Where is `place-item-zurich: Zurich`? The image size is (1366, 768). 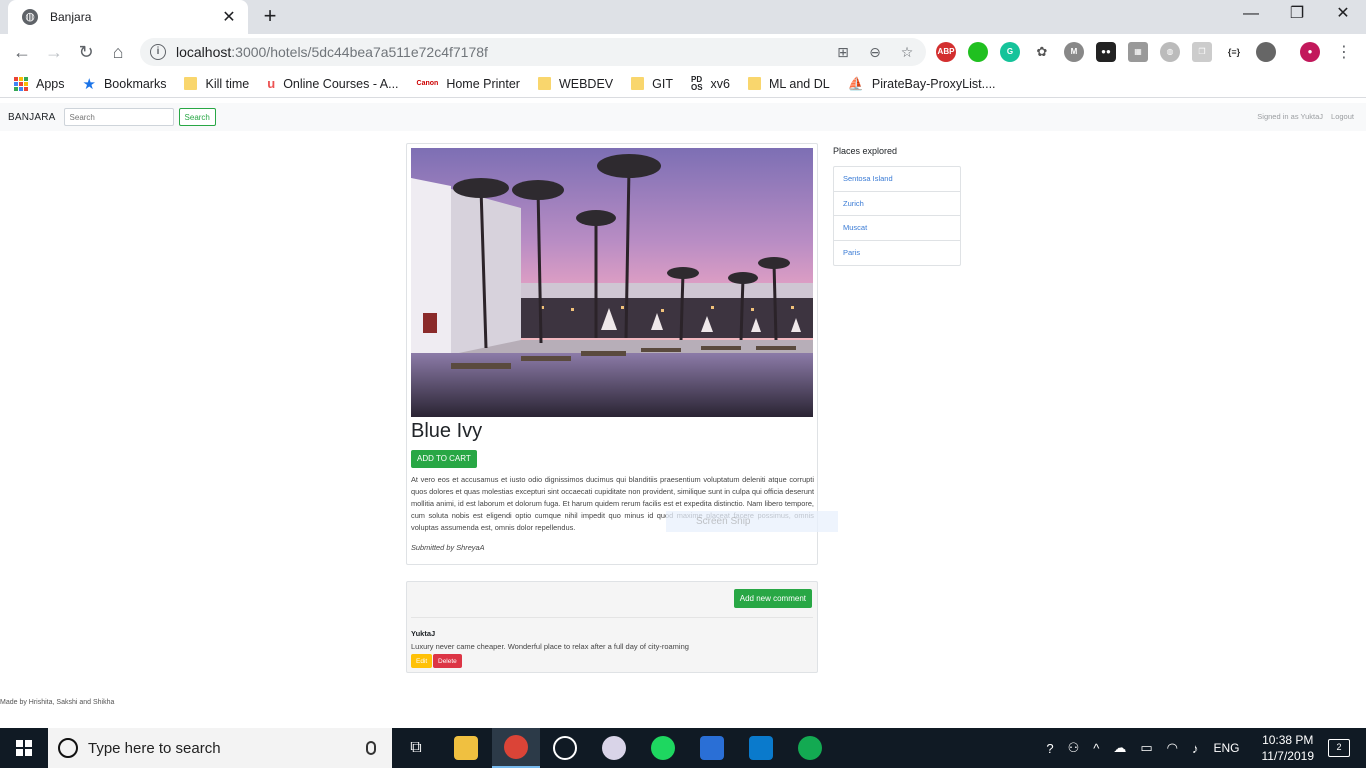
place-item-zurich: Zurich is located at coordinates (897, 204).